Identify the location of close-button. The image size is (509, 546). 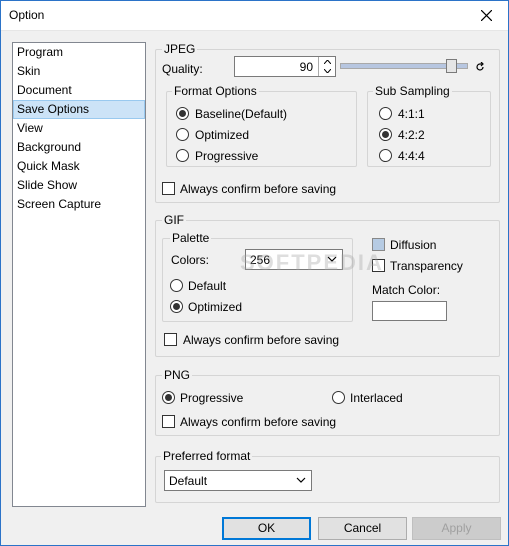
(486, 15).